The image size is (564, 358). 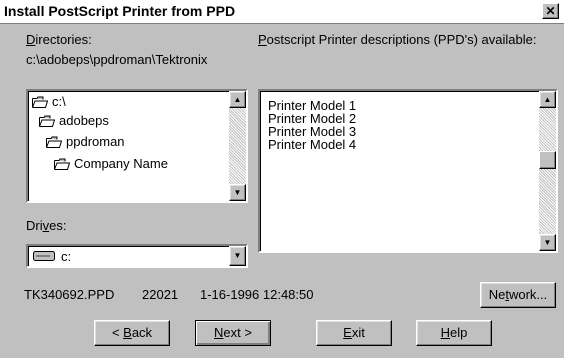 What do you see at coordinates (257, 294) in the screenshot?
I see `ppd-file-datetime: 1-16-1996 12:48:50` at bounding box center [257, 294].